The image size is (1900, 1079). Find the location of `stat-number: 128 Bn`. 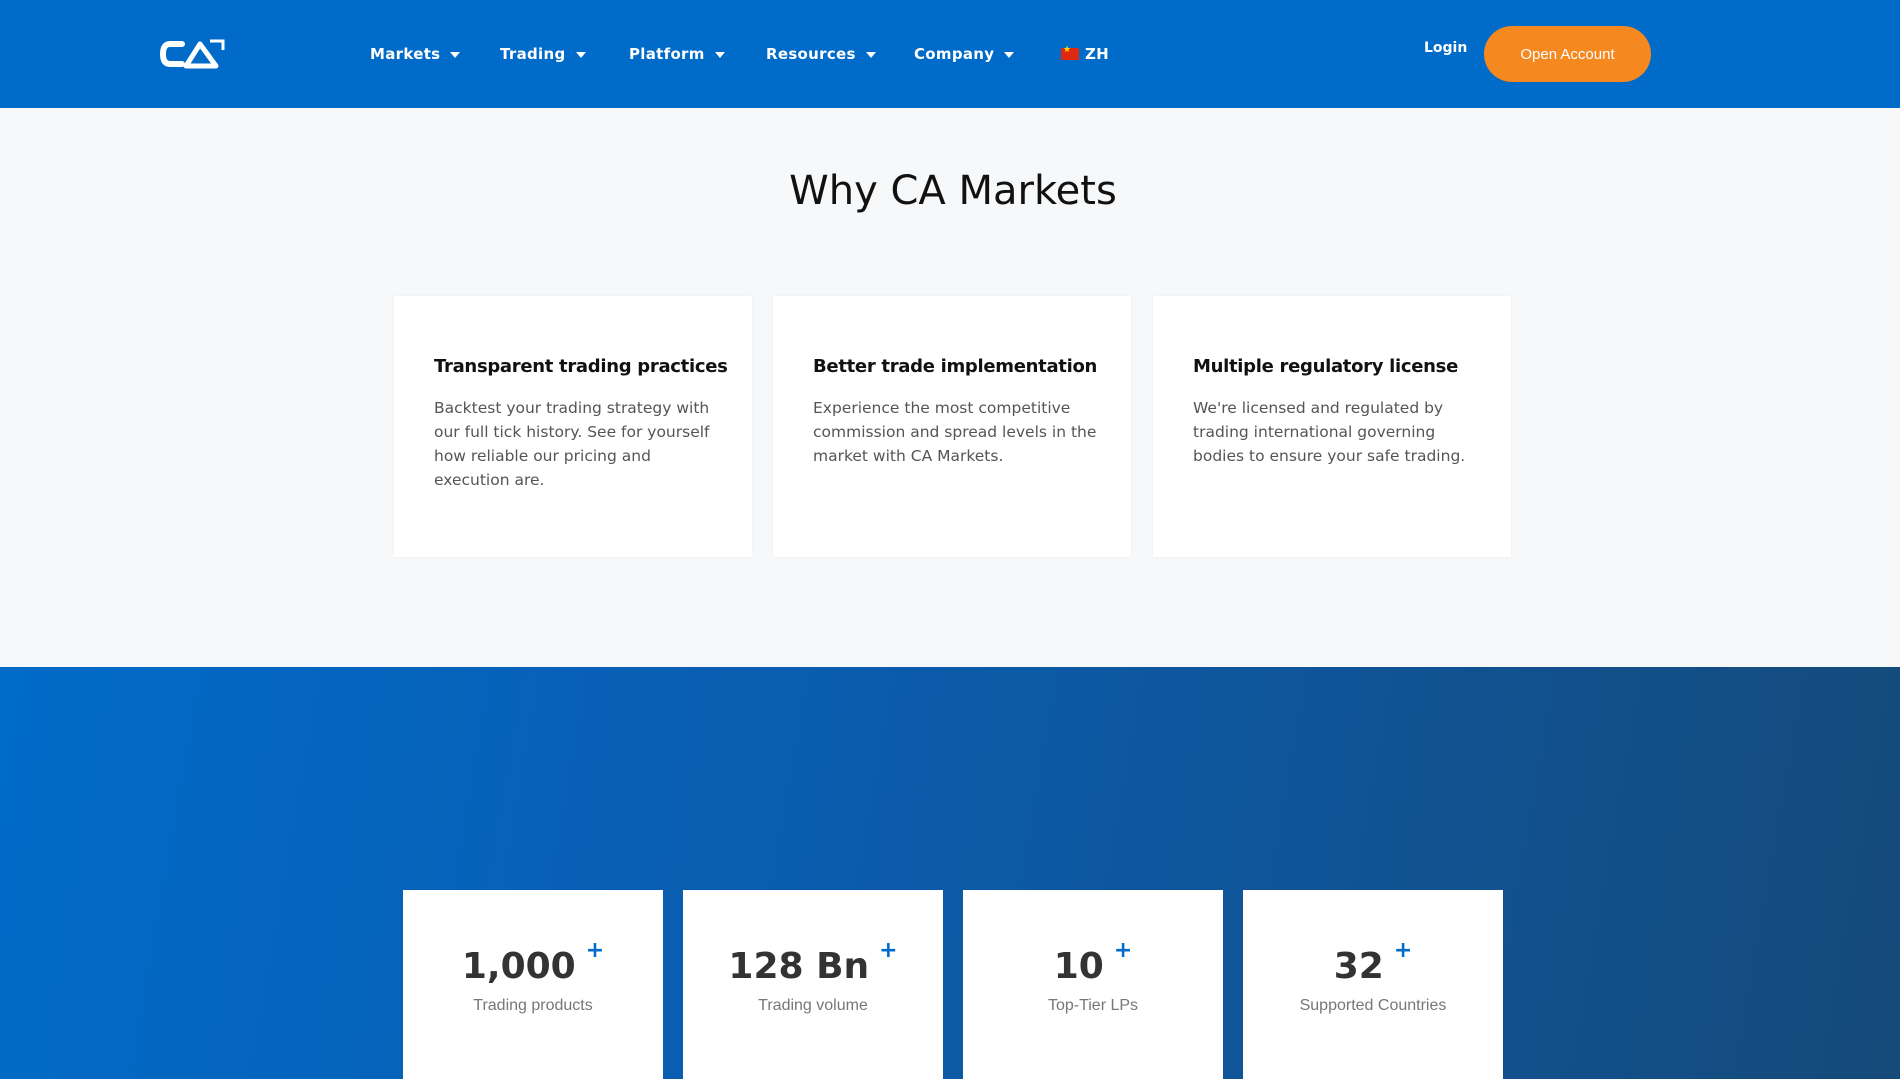

stat-number: 128 Bn is located at coordinates (799, 966).